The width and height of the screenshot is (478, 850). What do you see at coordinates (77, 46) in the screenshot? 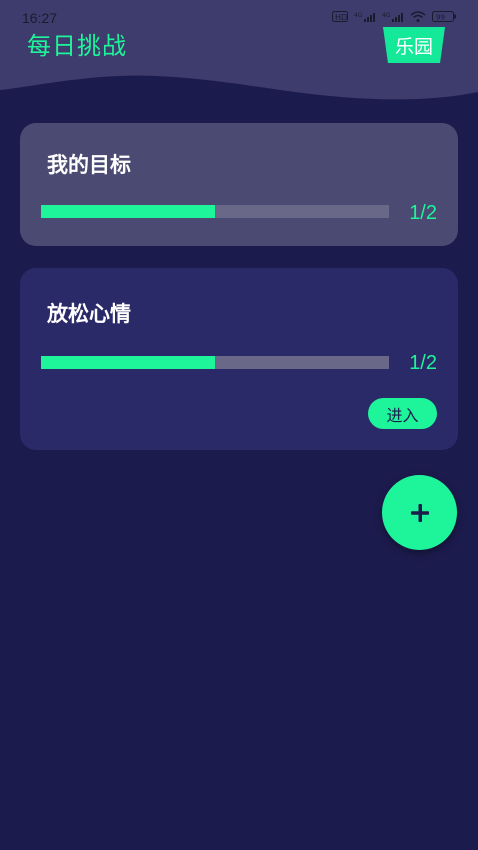
I see `page-title: 每日挑战` at bounding box center [77, 46].